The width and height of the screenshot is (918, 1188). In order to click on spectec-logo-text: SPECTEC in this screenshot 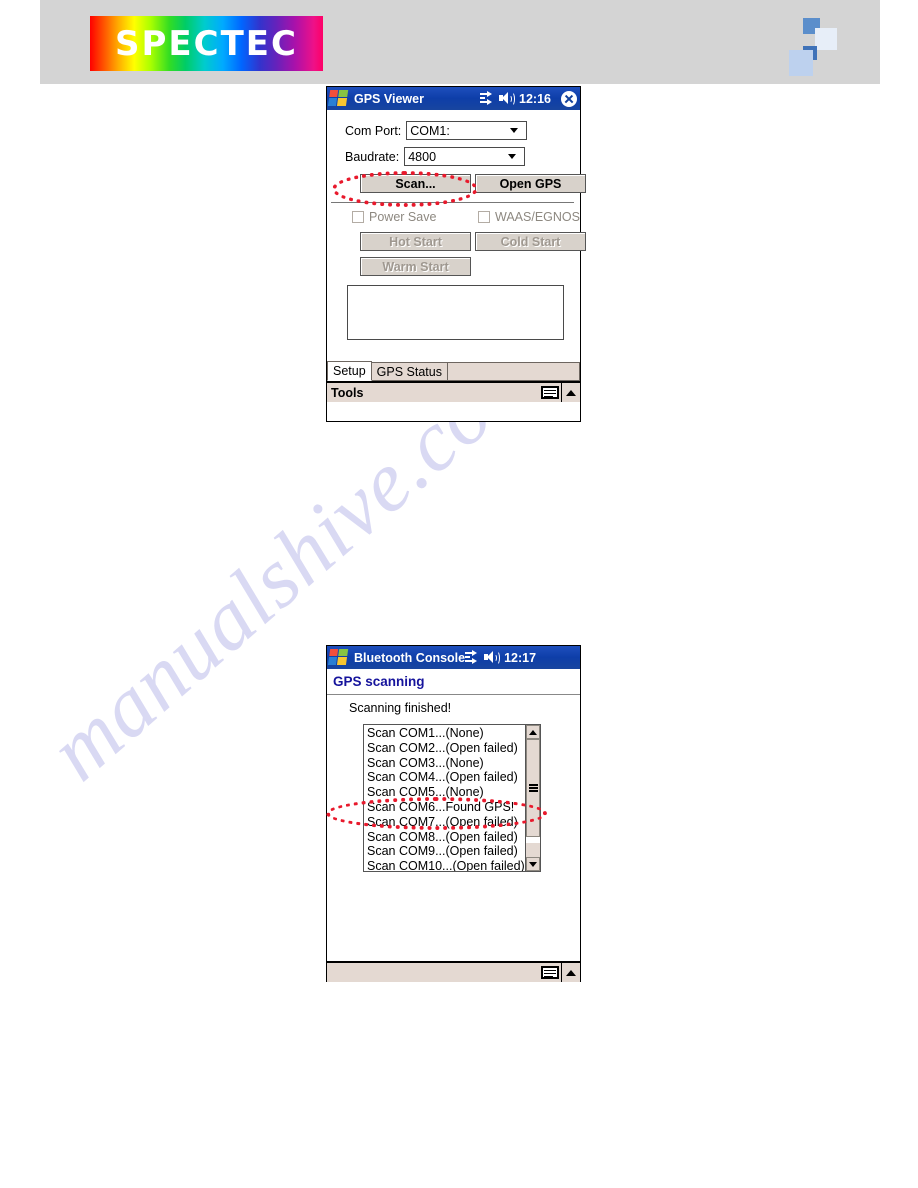, I will do `click(206, 43)`.